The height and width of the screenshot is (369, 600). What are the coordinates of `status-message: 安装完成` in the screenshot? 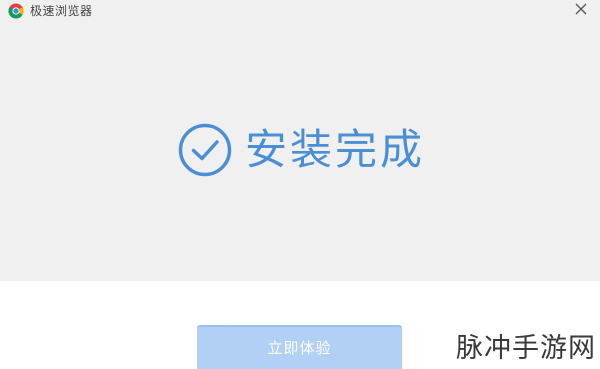 It's located at (335, 149).